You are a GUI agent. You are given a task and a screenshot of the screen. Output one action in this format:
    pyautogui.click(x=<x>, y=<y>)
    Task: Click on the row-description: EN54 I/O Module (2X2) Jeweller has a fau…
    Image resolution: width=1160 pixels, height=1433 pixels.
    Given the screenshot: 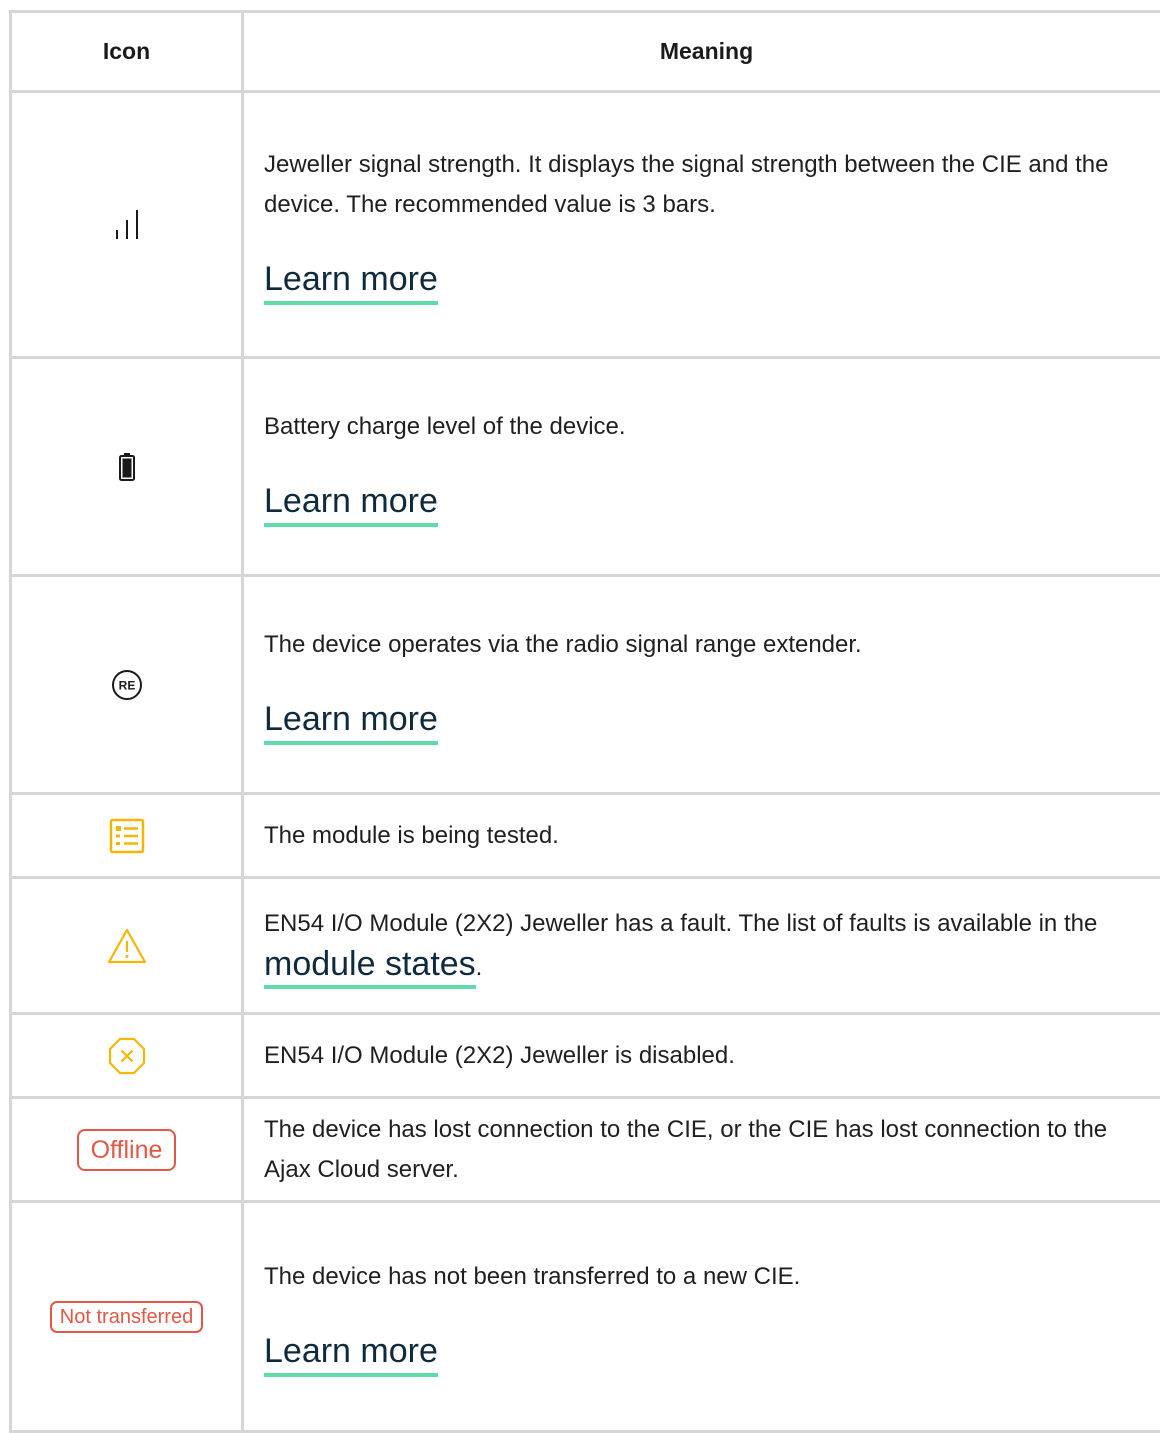 What is the action you would take?
    pyautogui.click(x=704, y=946)
    